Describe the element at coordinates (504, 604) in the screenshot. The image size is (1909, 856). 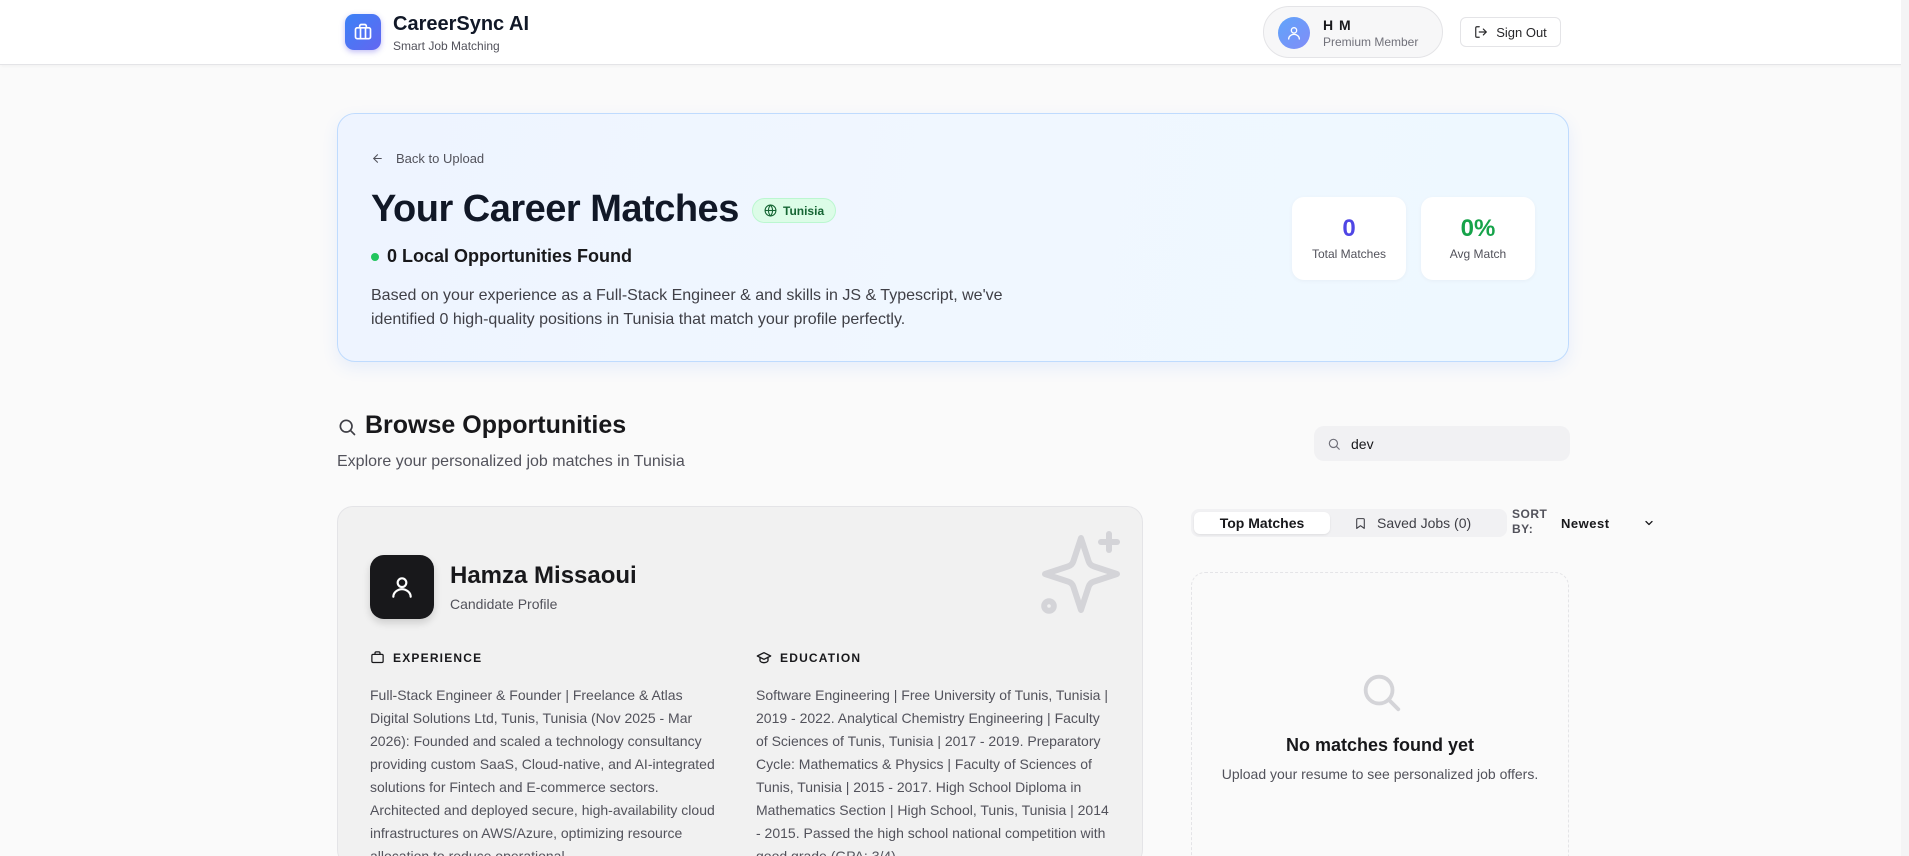
I see `candidate-role: Candidate Profile` at that location.